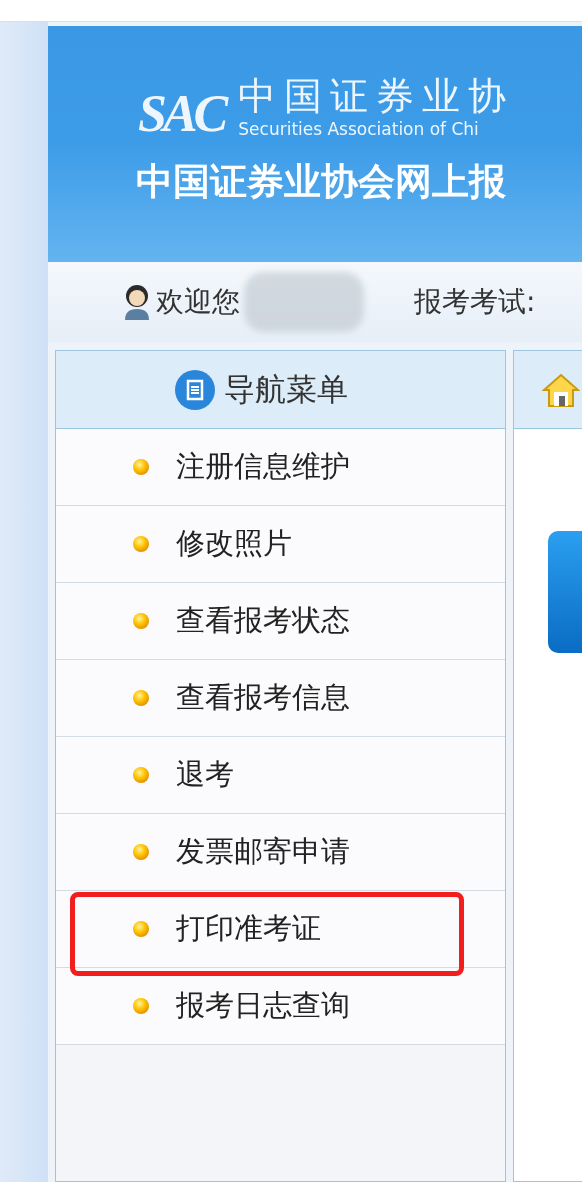 This screenshot has height=1182, width=582. Describe the element at coordinates (137, 302) in the screenshot. I see `user-avatar-icon` at that location.